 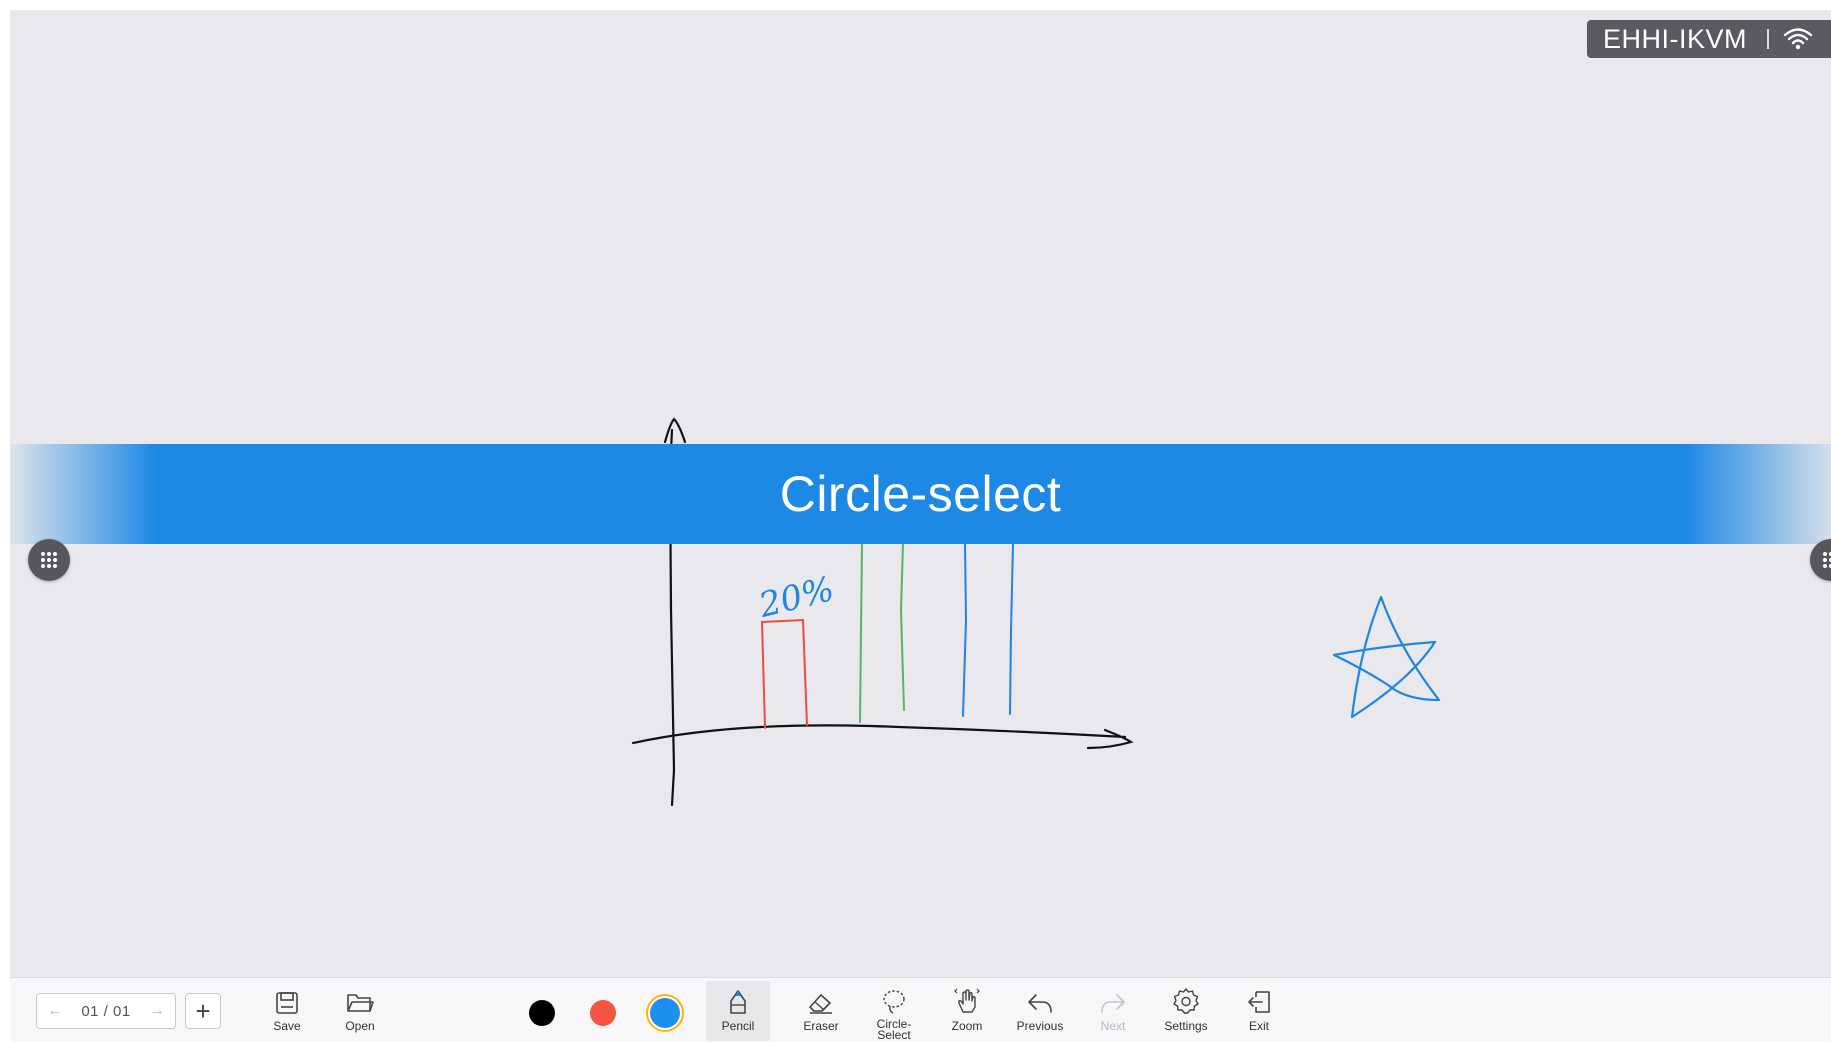 What do you see at coordinates (1186, 998) in the screenshot?
I see `gear-icon` at bounding box center [1186, 998].